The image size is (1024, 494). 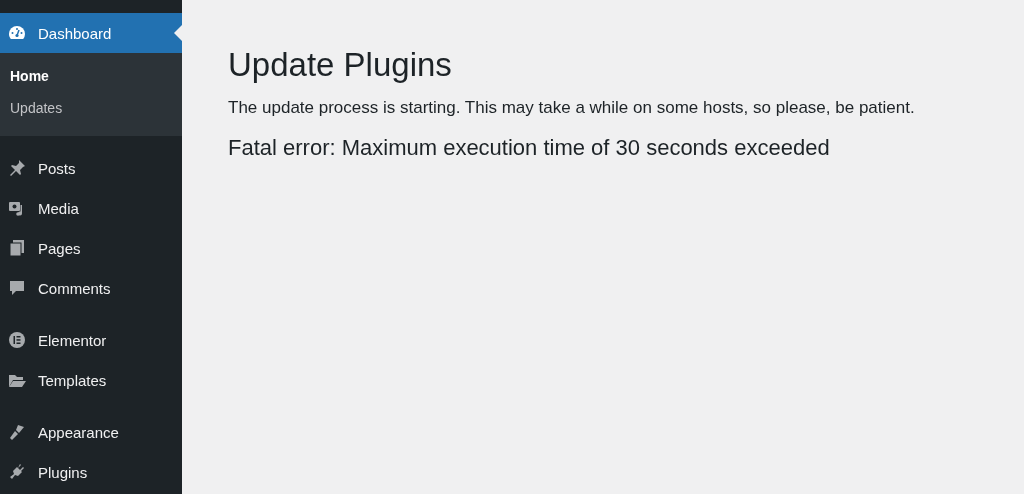 I want to click on menu-item: Plugins, so click(x=91, y=472).